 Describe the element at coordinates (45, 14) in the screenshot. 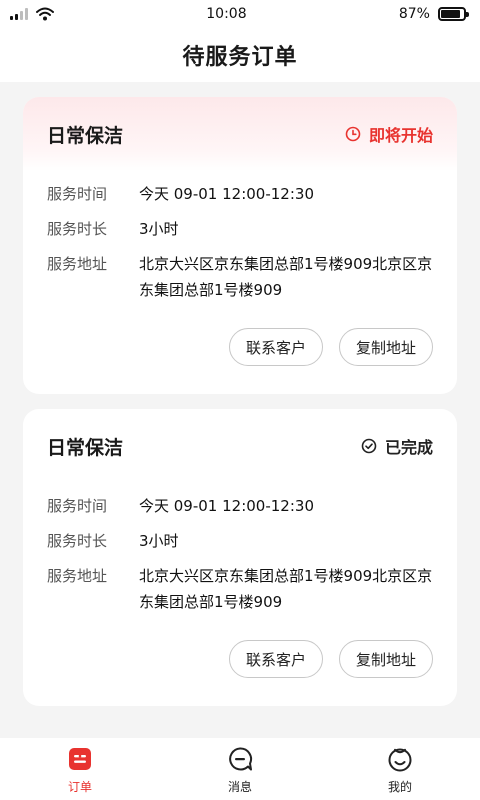

I see `wifi-icon` at that location.